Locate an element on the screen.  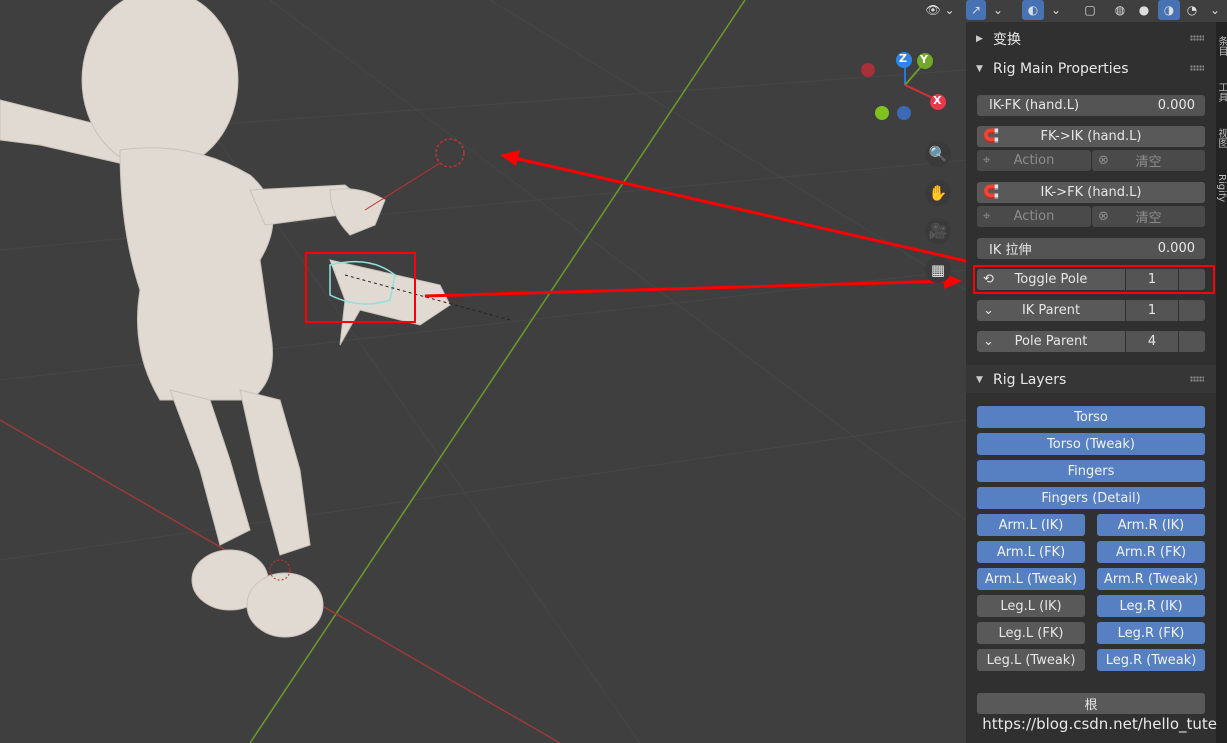
fk-to-ik-clear-button: ⊗ 清空 is located at coordinates (1148, 160).